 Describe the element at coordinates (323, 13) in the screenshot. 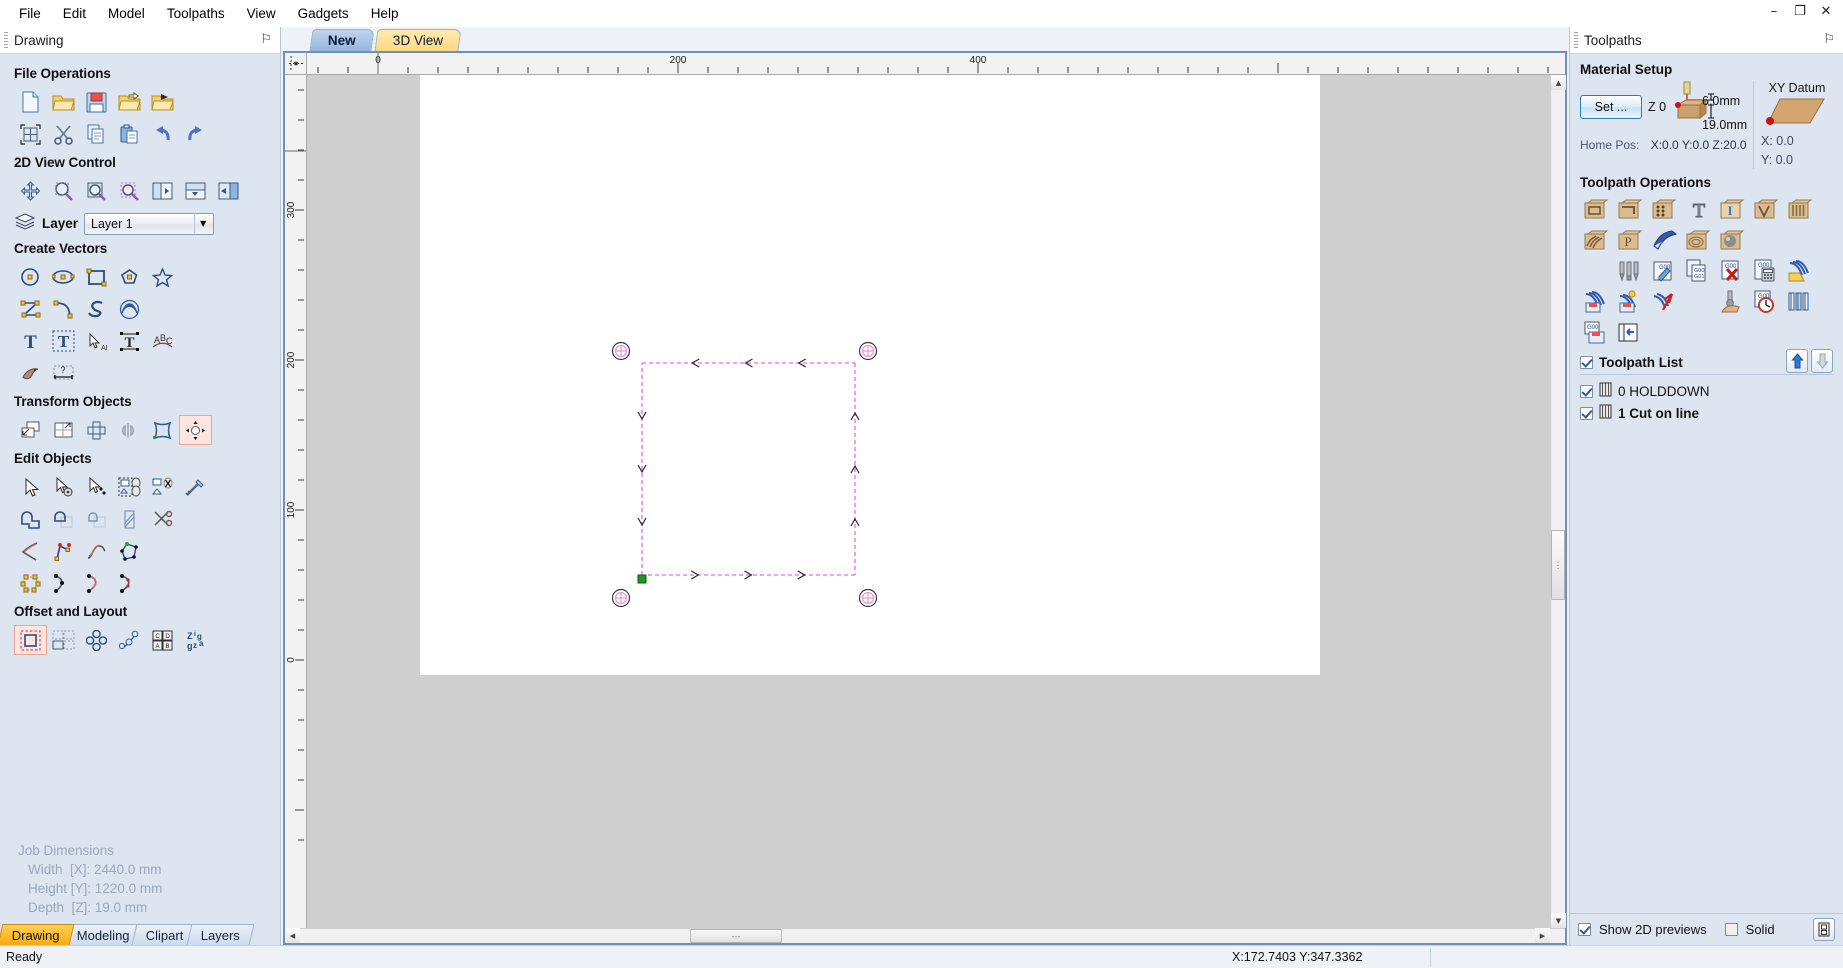

I see `menu-gadgets: Gadgets` at that location.